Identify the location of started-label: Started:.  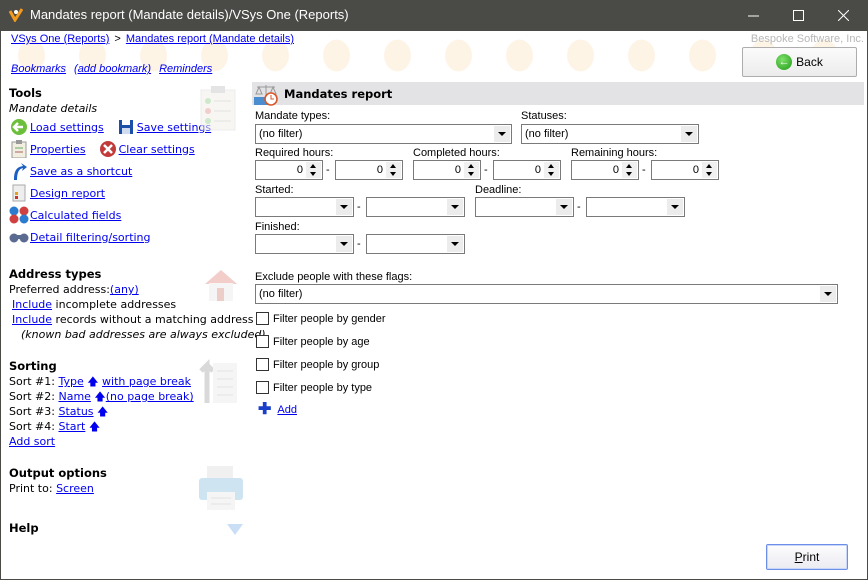
(274, 190).